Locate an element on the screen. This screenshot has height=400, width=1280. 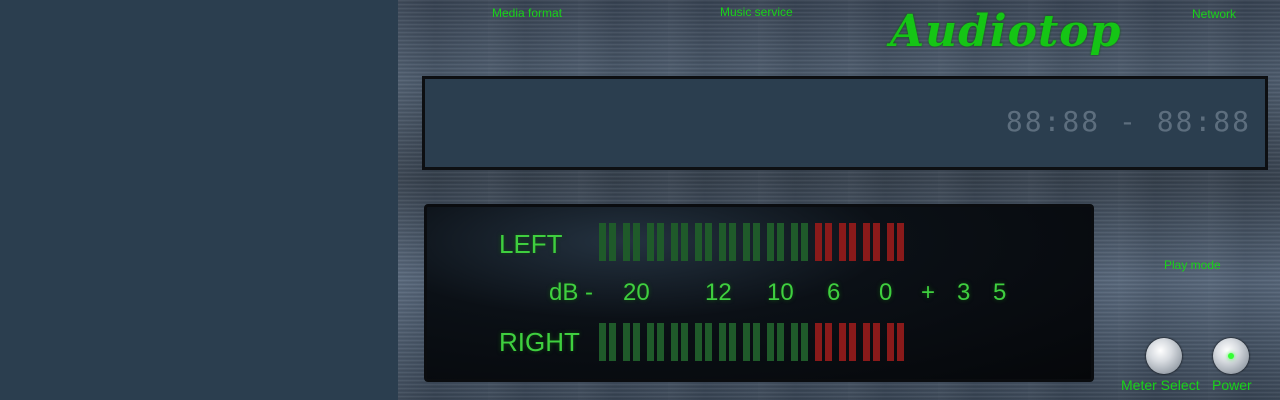
media-format-label: Media format is located at coordinates (527, 13).